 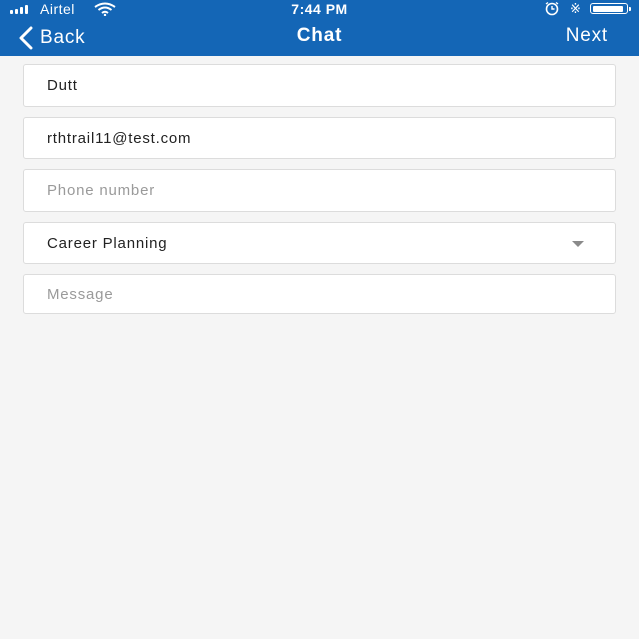 I want to click on topic-select: Career Planning, so click(x=319, y=243).